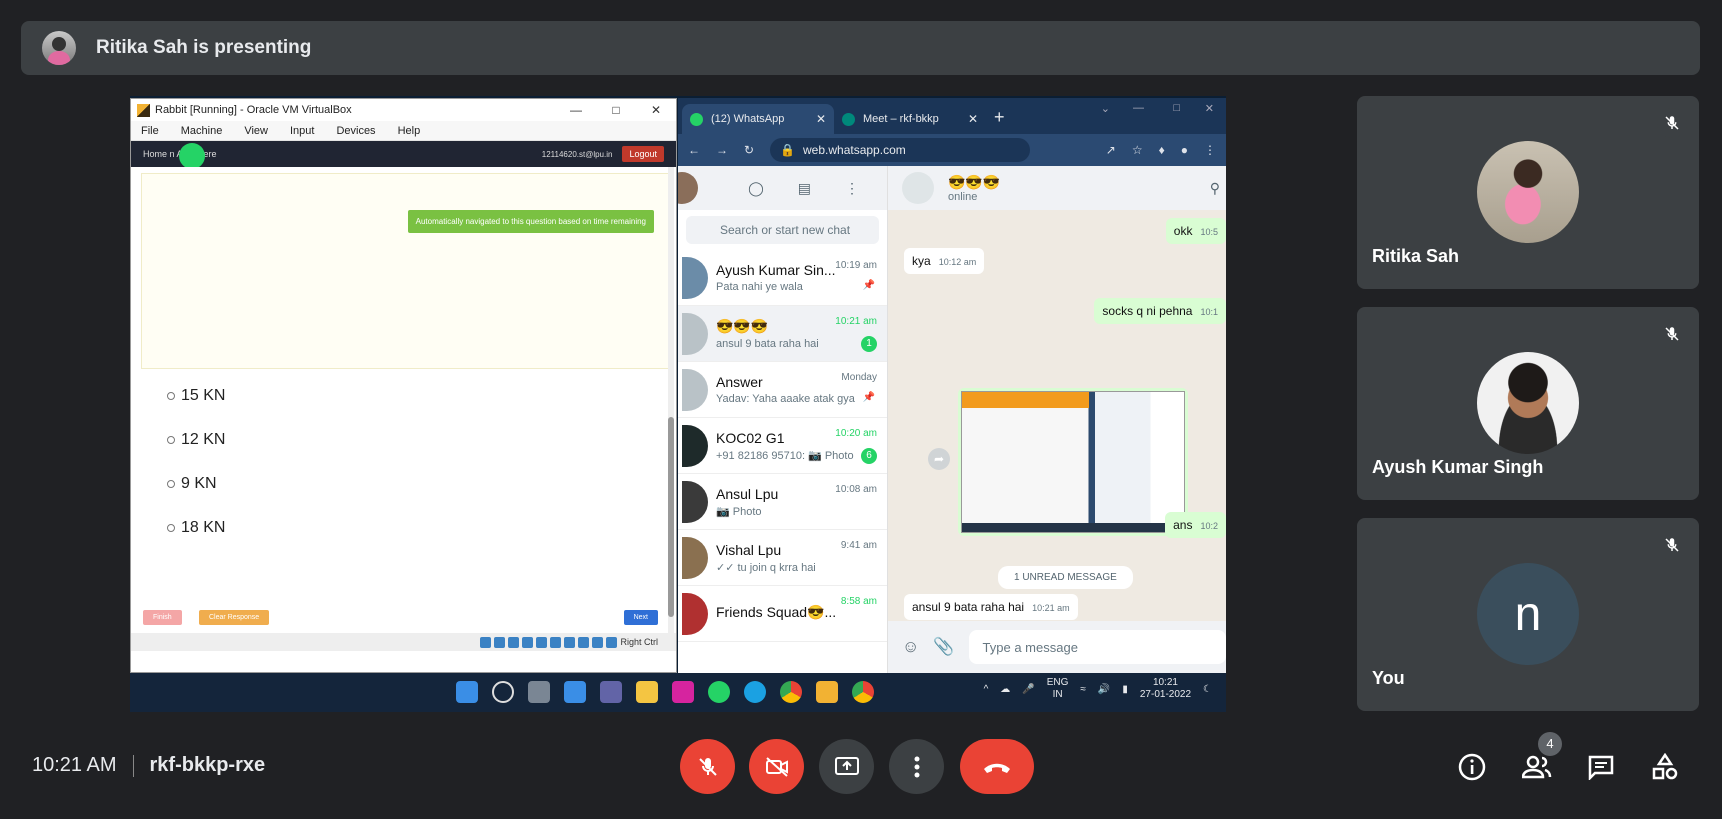 Image resolution: width=1722 pixels, height=819 pixels. Describe the element at coordinates (756, 188) in the screenshot. I see `status-icon: ◯` at that location.